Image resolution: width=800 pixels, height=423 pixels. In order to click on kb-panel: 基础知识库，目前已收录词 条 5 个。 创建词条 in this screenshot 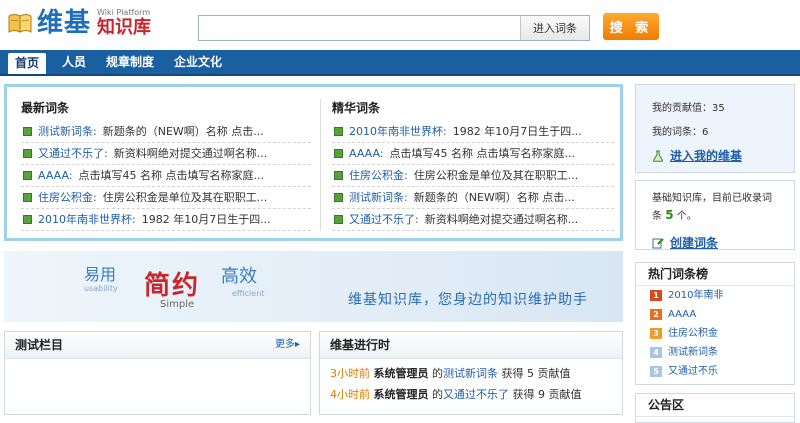, I will do `click(715, 215)`.